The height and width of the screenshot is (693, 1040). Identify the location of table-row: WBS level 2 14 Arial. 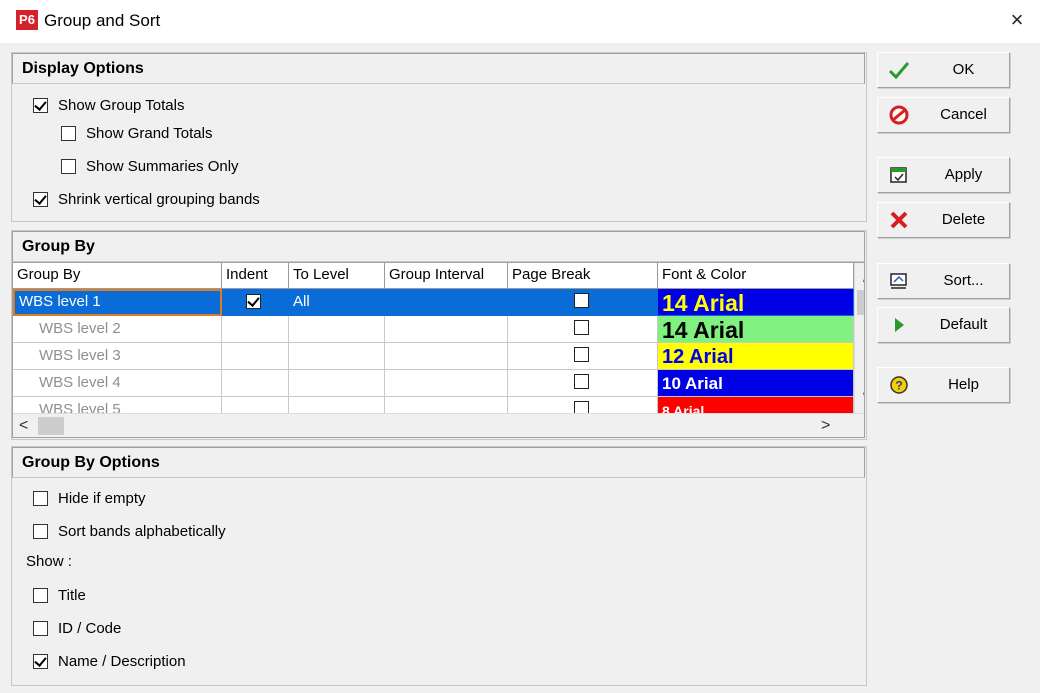
(433, 329).